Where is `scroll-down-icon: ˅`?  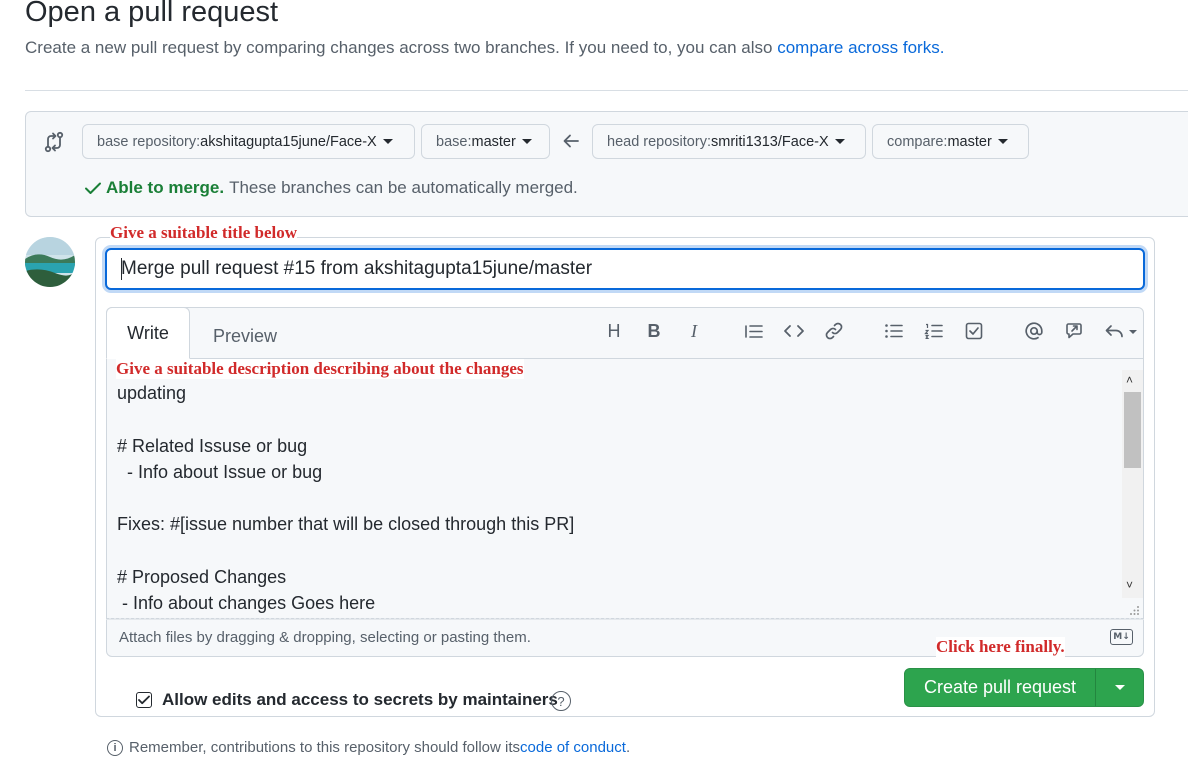 scroll-down-icon: ˅ is located at coordinates (1129, 585).